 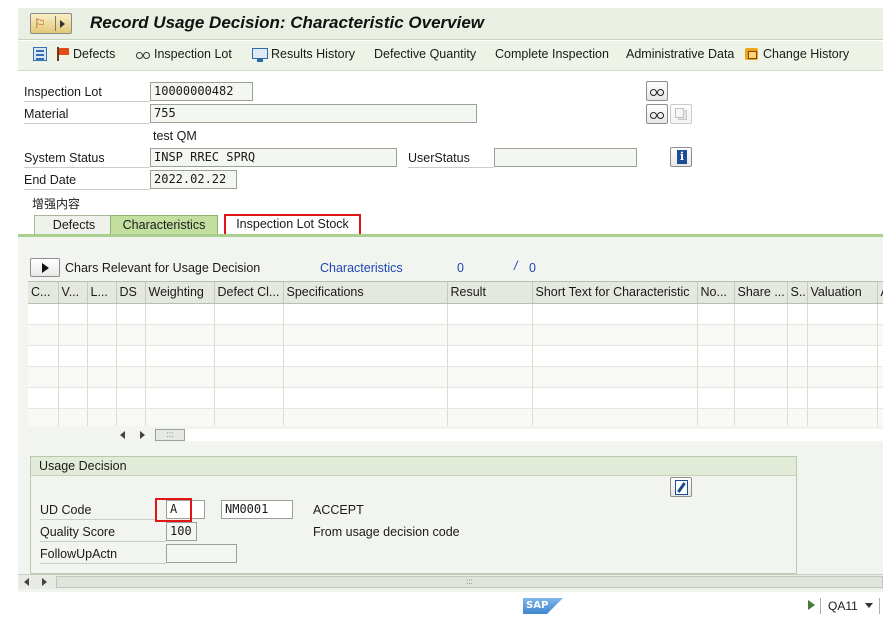 I want to click on chevron-down-icon, so click(x=869, y=605).